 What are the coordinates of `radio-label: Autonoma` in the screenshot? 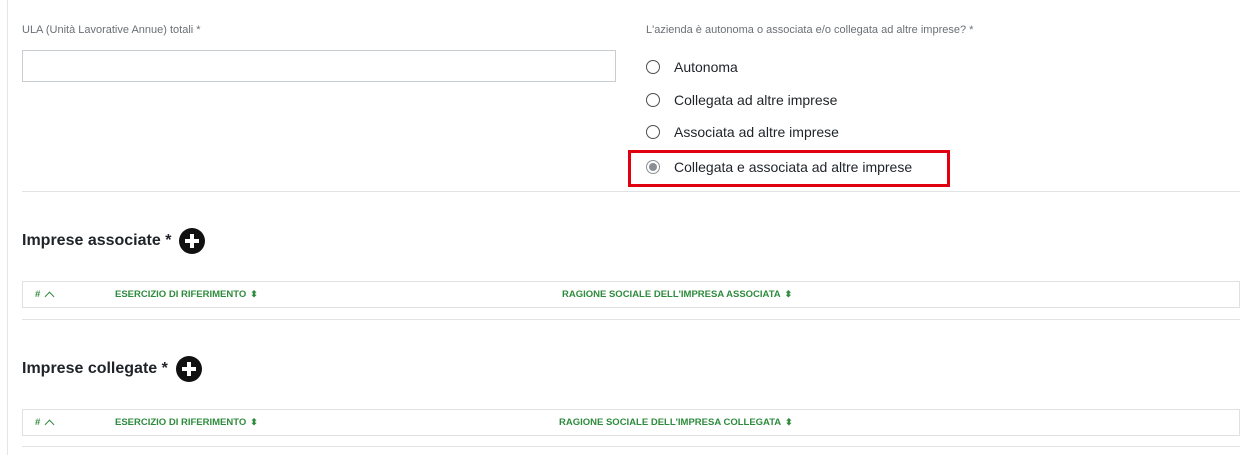 It's located at (706, 67).